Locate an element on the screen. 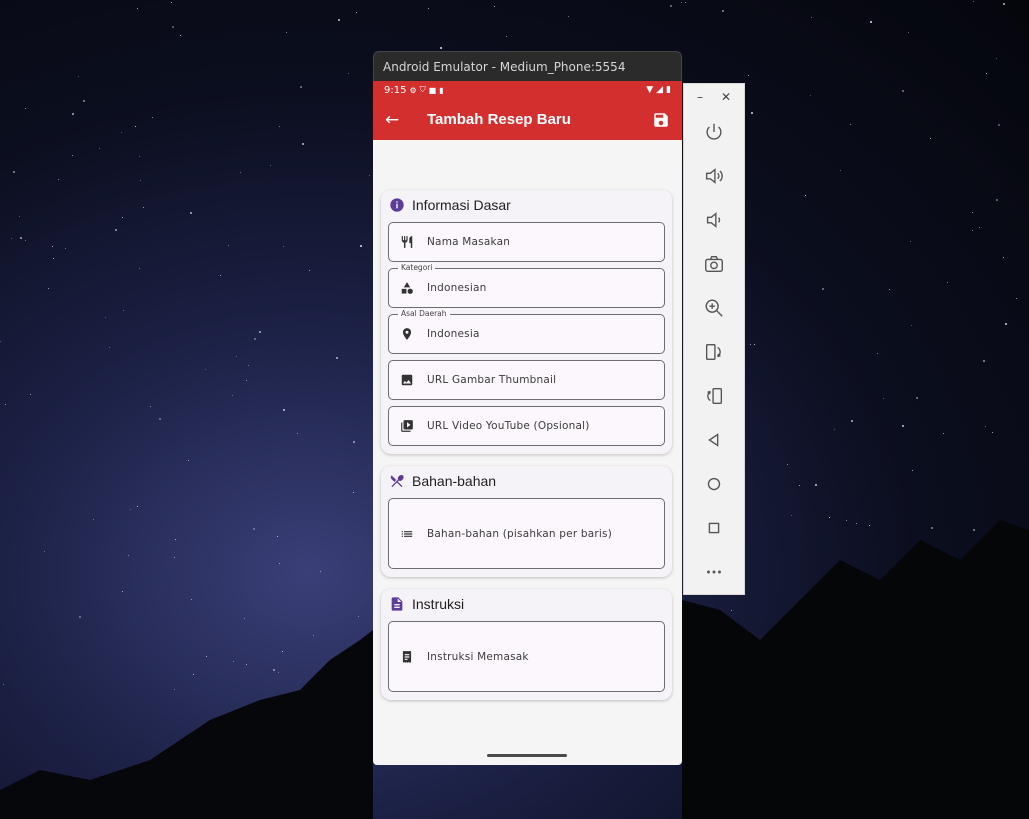 This screenshot has height=819, width=1029. instruksi-field: Instruksi Memasak is located at coordinates (526, 656).